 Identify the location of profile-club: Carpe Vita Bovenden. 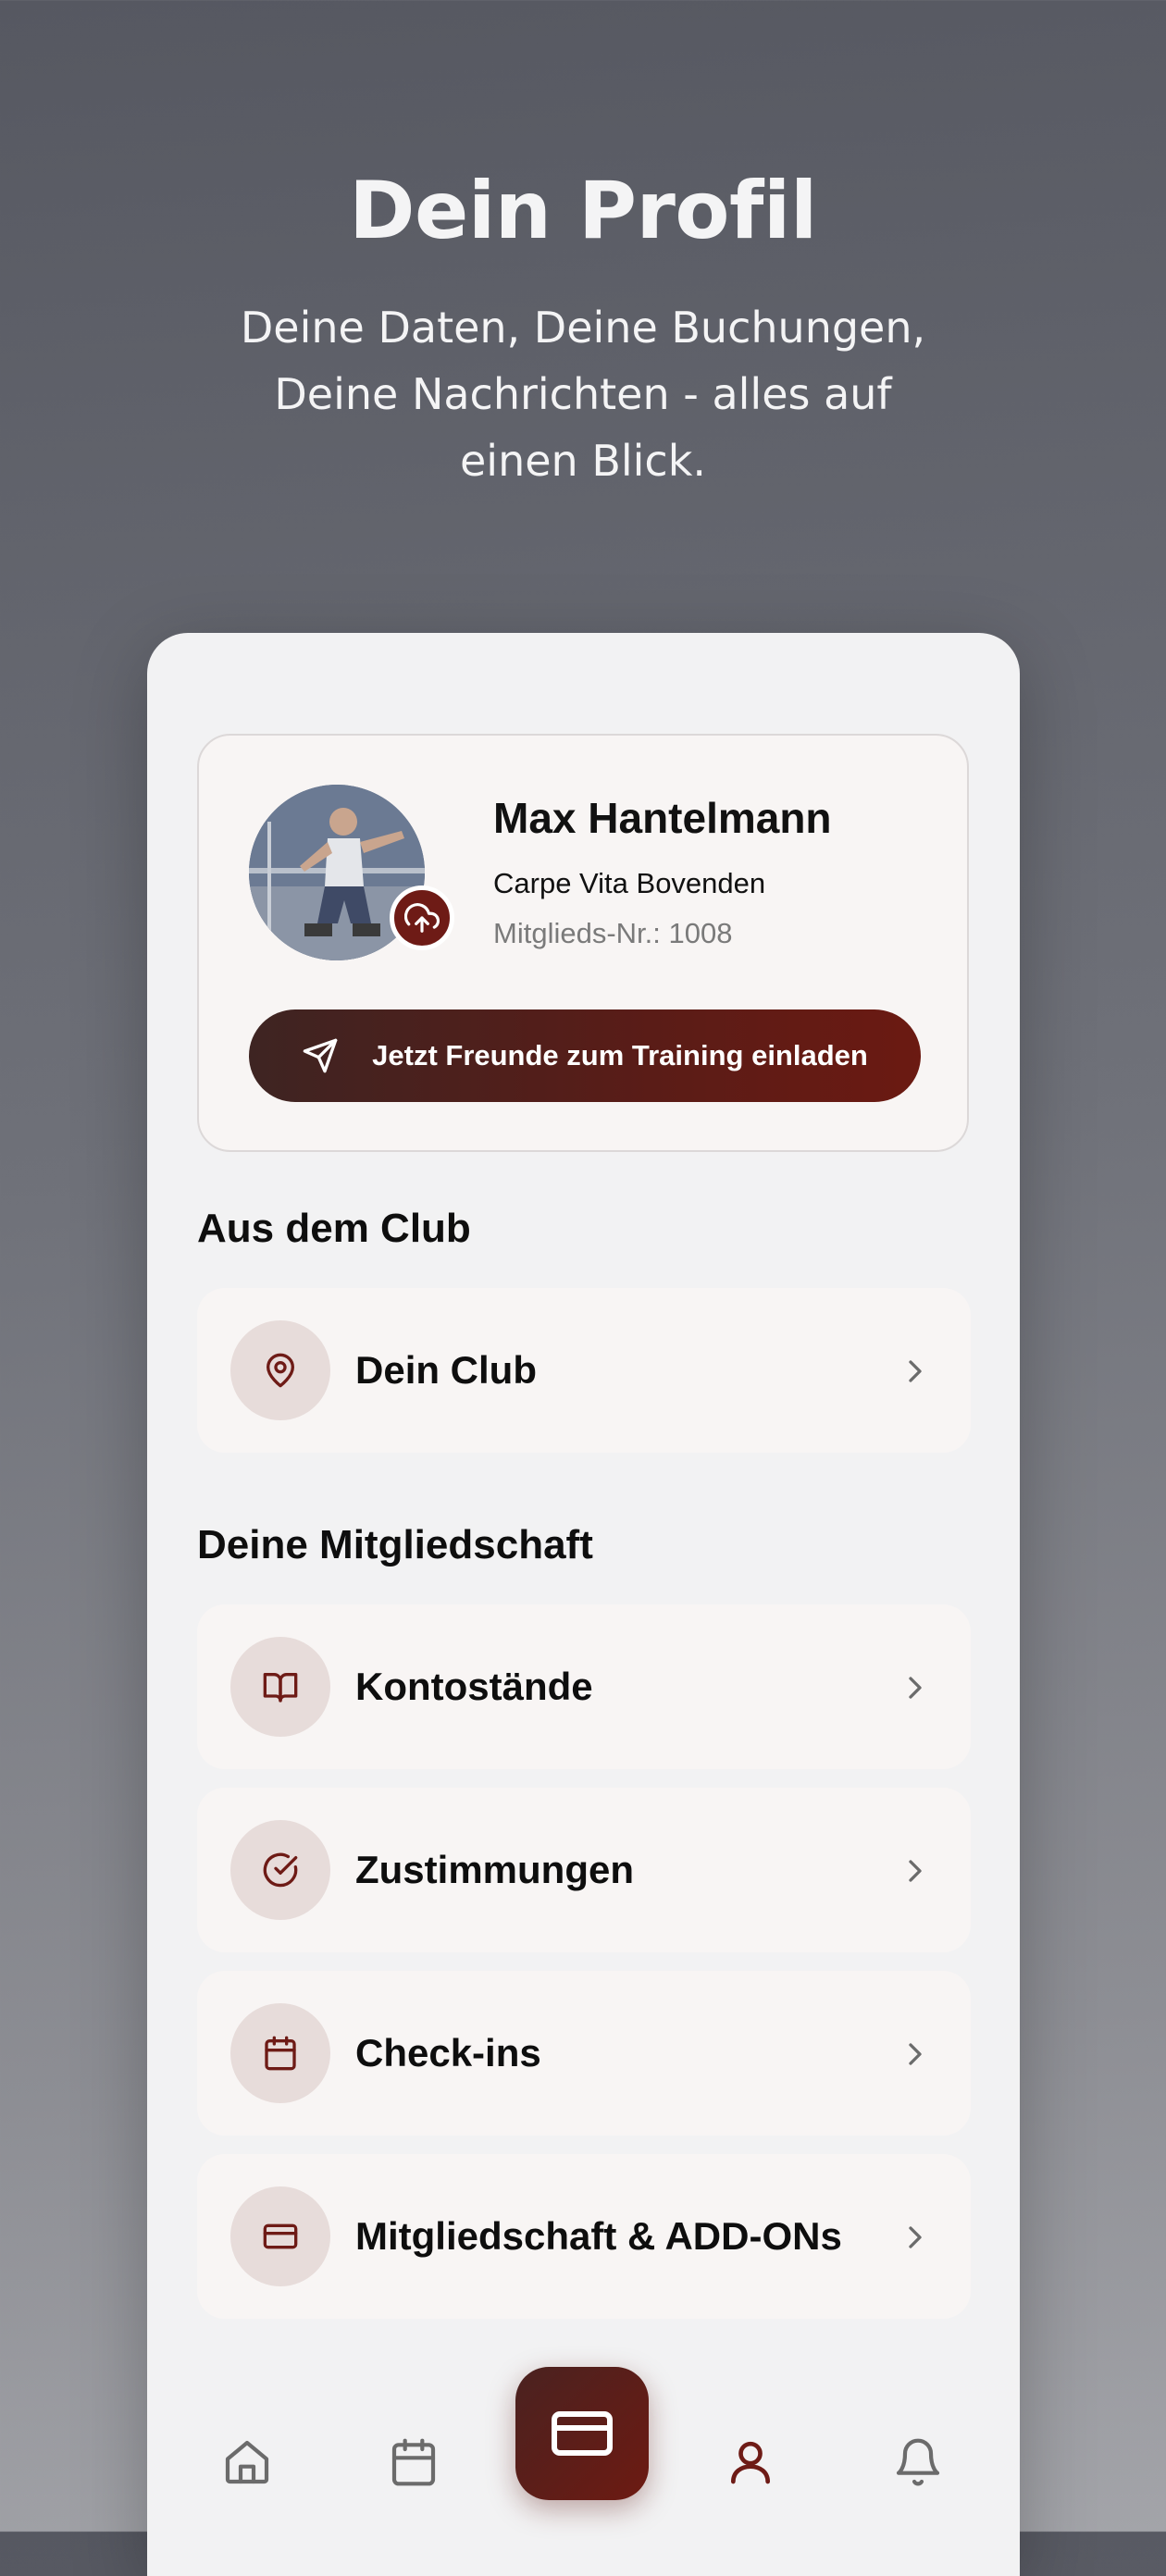
(629, 883).